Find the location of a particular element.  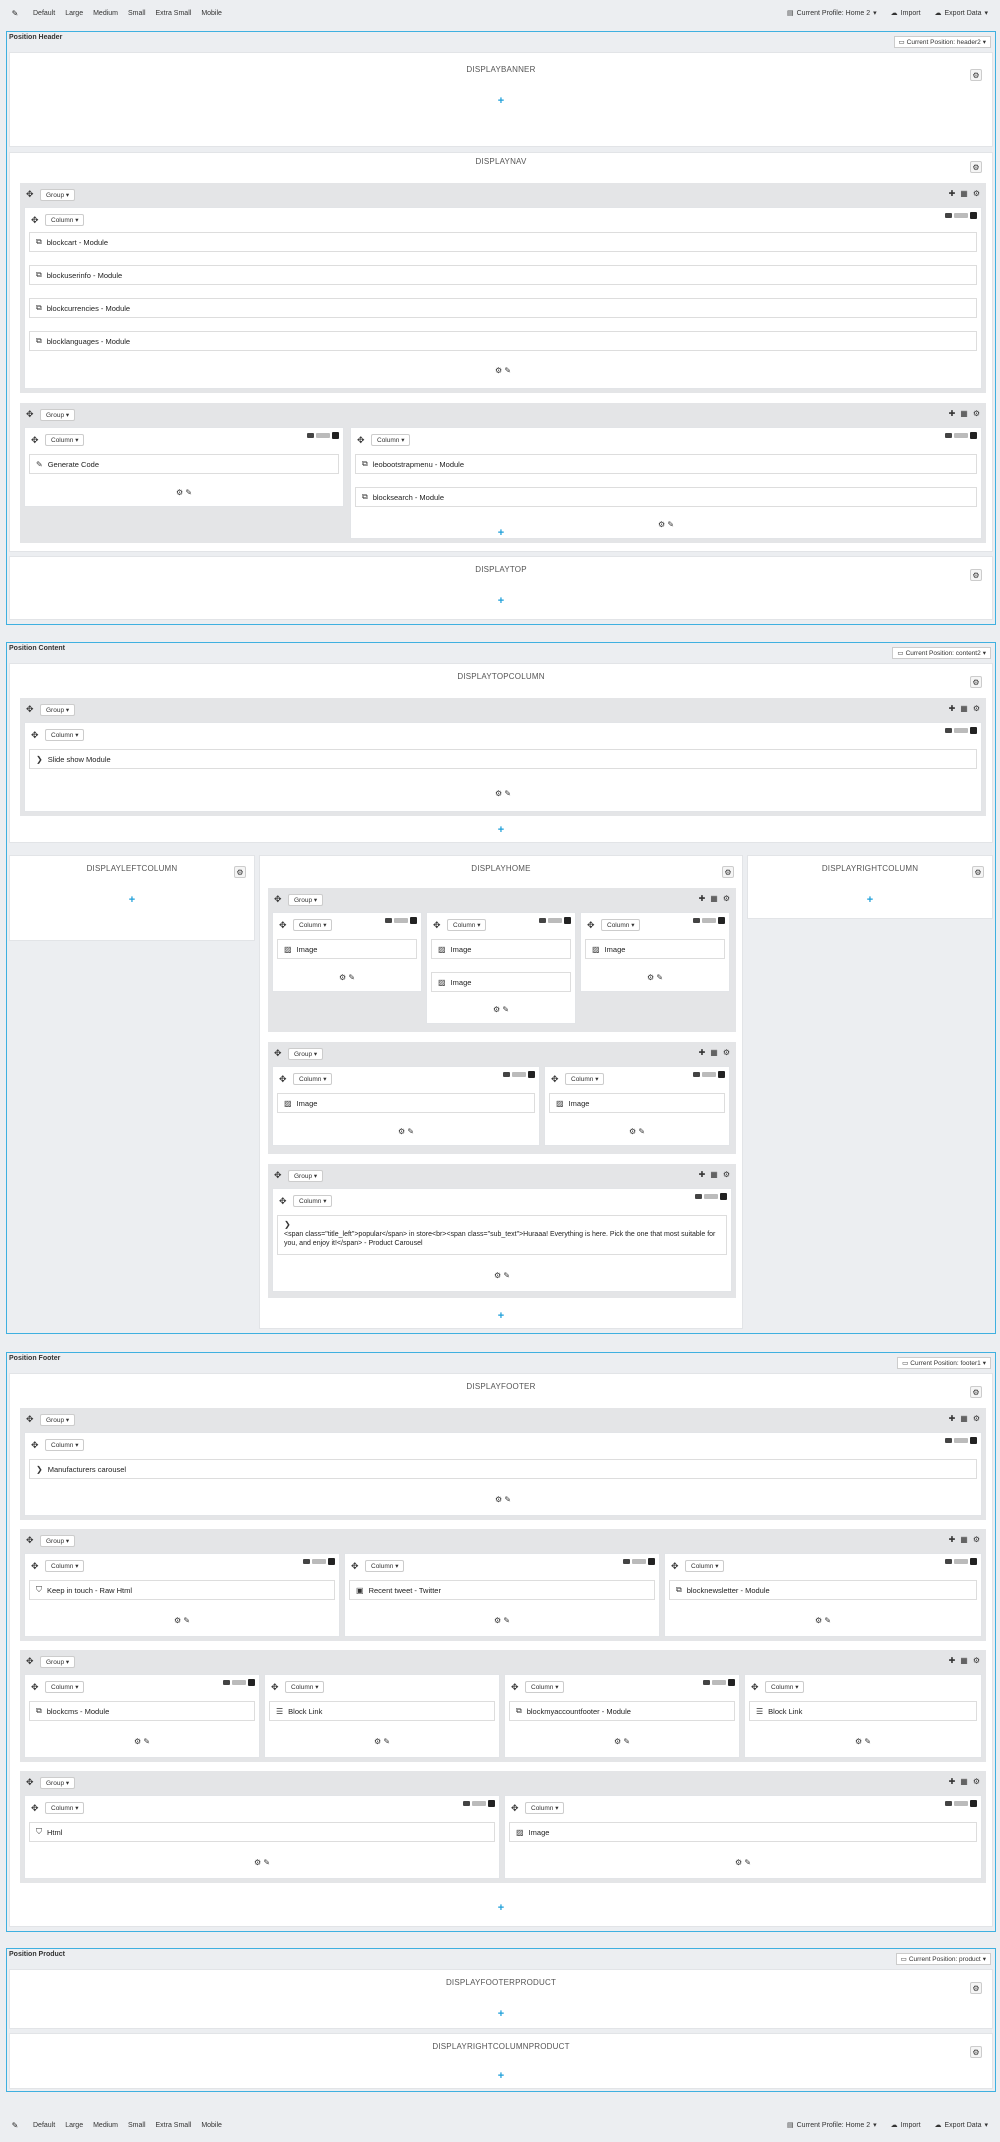

current-position-dropdown: ▭ Current Position: footer1 ▾ is located at coordinates (944, 1363).